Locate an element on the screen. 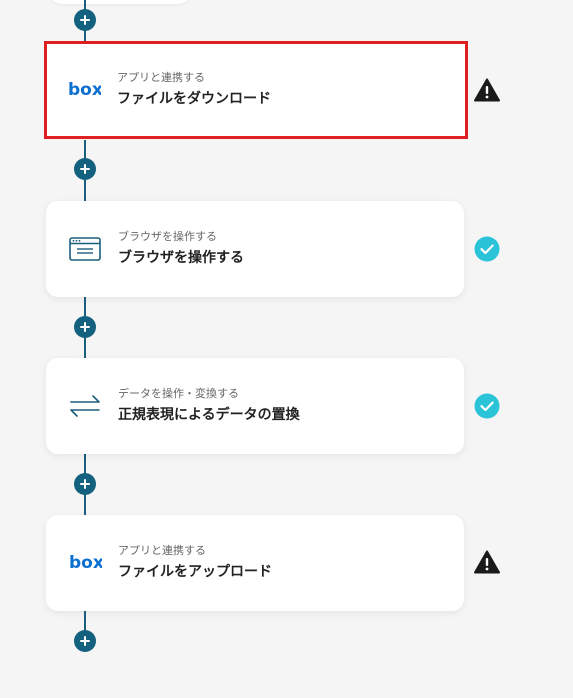 The image size is (573, 698). step-card-browser-operation: ブラウザを操作する ブラウザを操作する is located at coordinates (255, 249).